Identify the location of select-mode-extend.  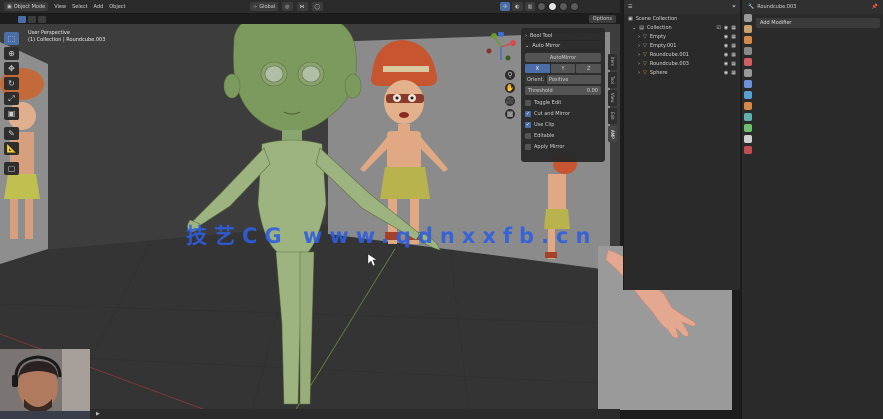
(32, 19).